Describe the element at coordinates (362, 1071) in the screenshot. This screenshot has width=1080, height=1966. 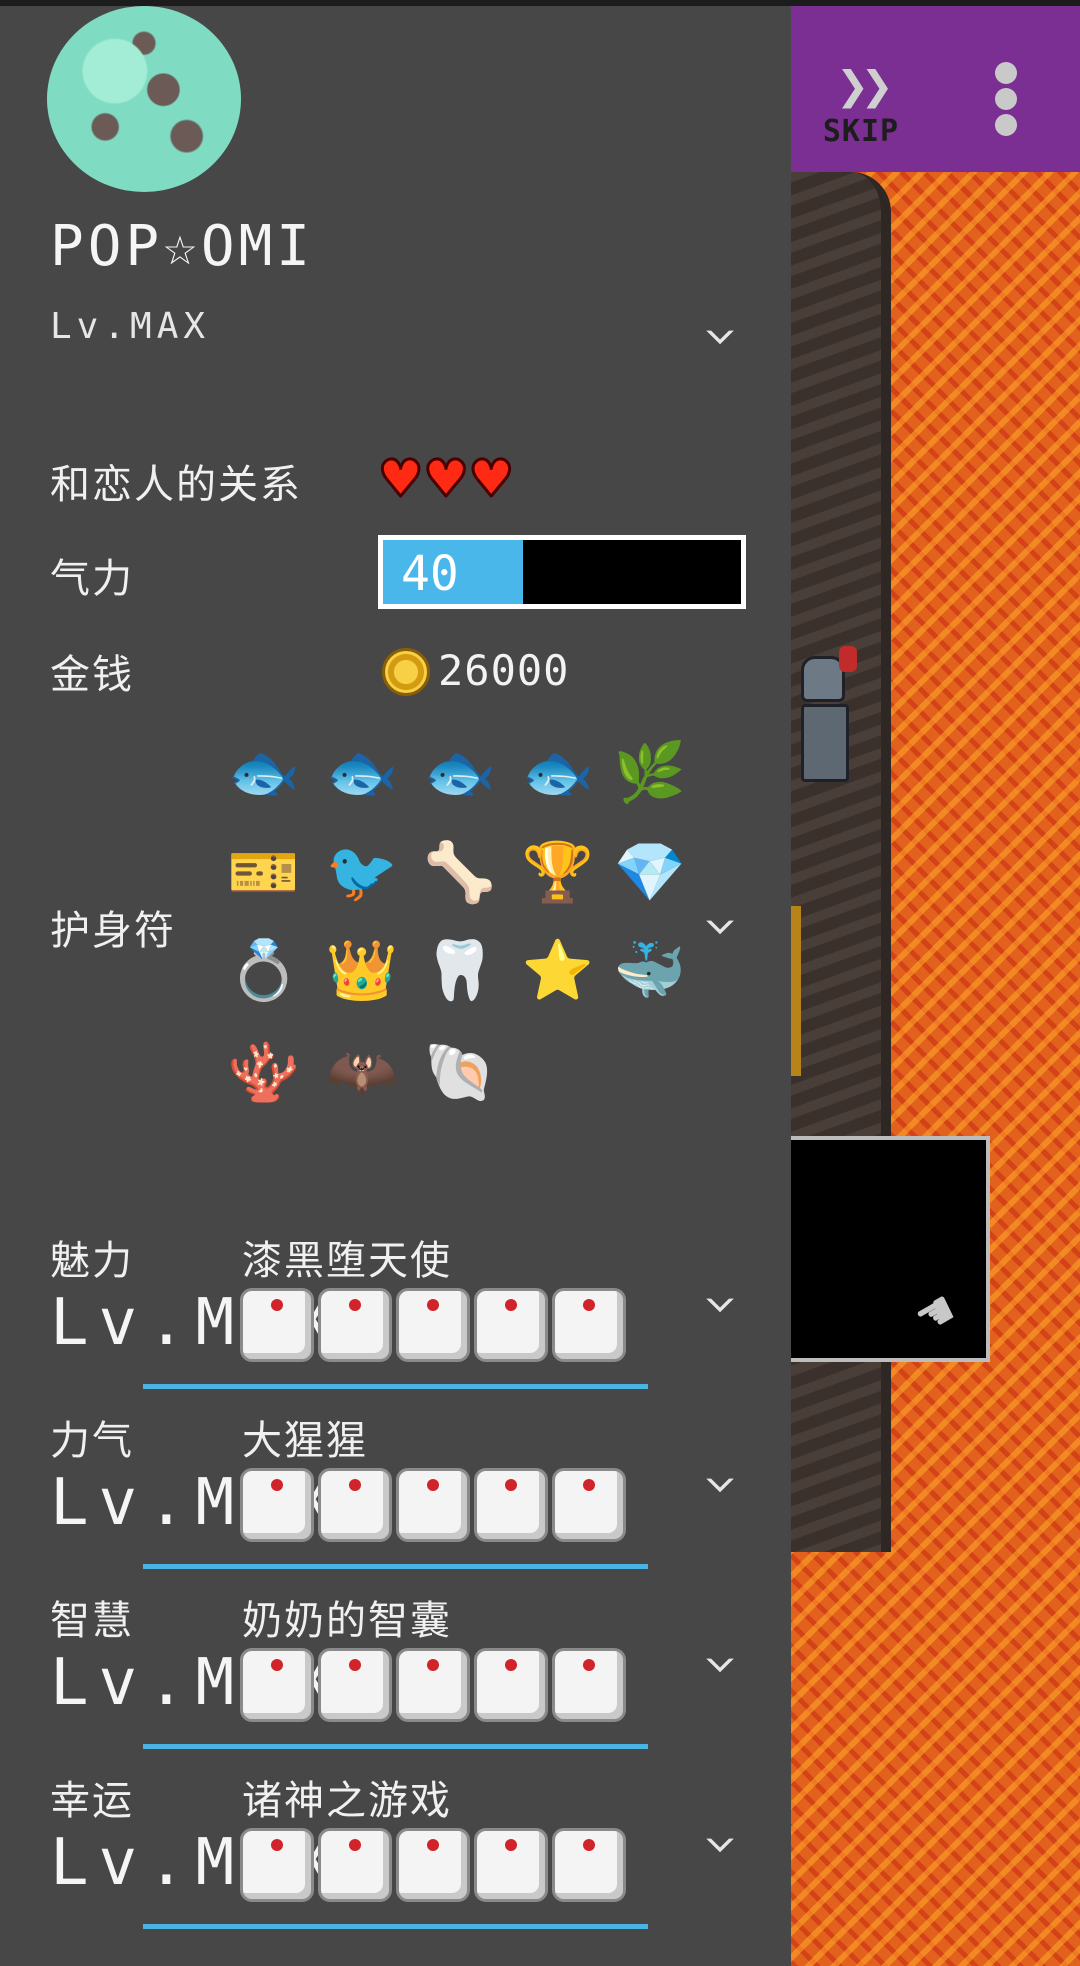
I see `bat-charm-icon: 🦇` at that location.